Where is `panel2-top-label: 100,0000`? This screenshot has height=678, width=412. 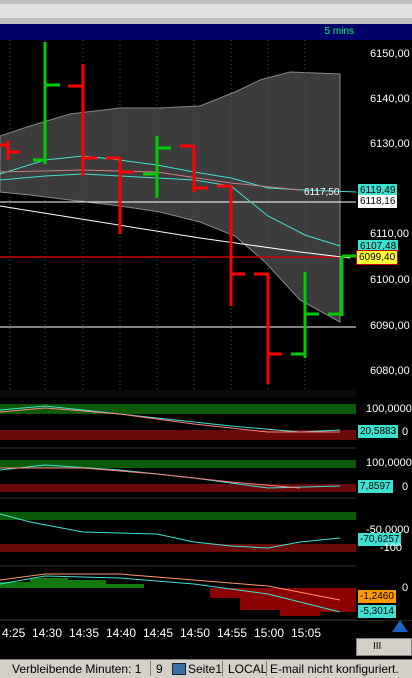 panel2-top-label: 100,0000 is located at coordinates (389, 463).